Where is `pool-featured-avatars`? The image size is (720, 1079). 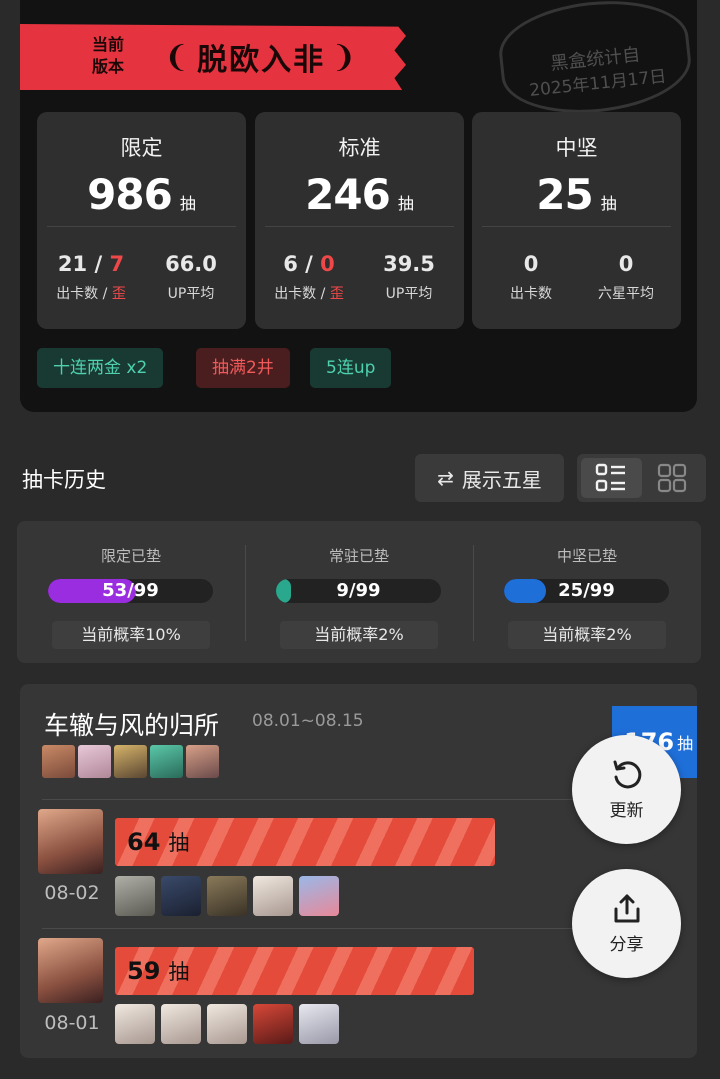
pool-featured-avatars is located at coordinates (130, 761).